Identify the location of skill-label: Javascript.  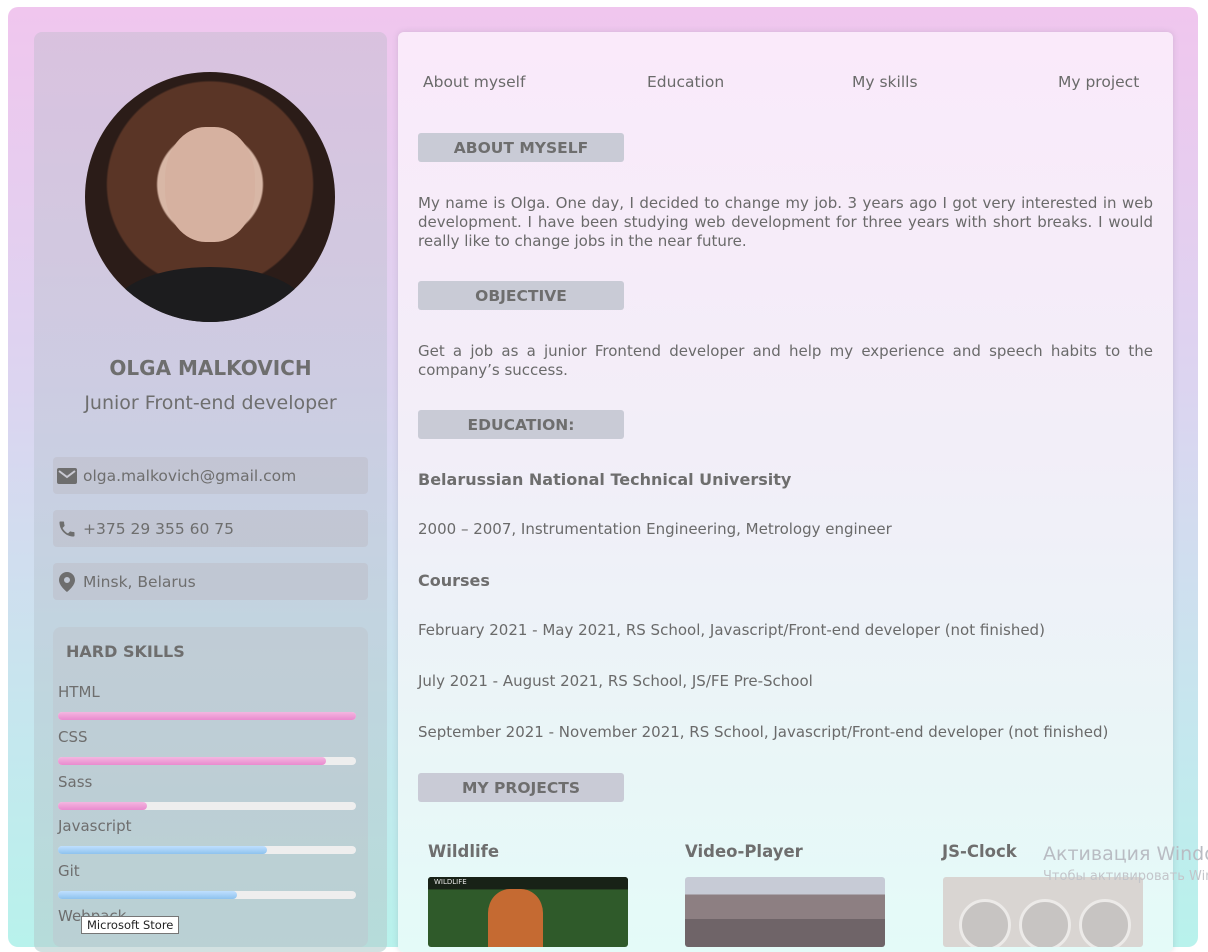
(95, 826).